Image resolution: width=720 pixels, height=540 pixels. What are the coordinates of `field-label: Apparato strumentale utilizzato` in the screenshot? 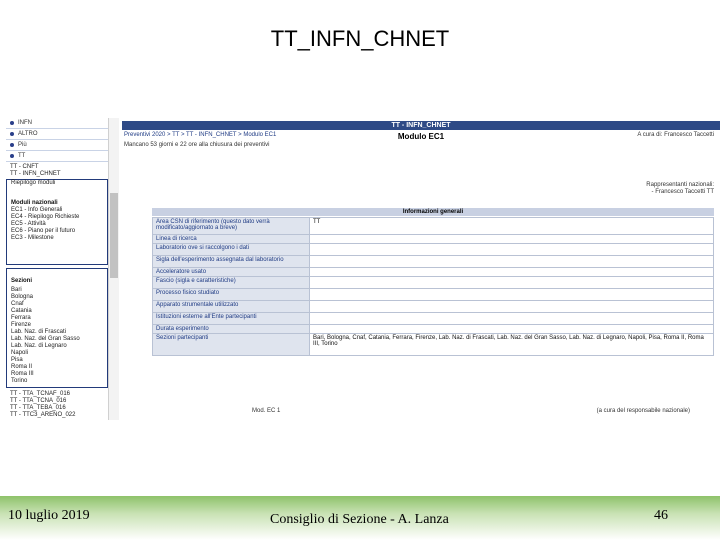 It's located at (231, 306).